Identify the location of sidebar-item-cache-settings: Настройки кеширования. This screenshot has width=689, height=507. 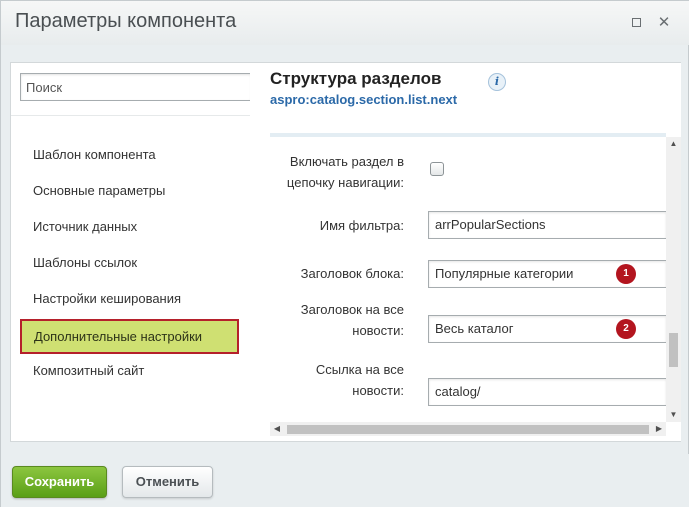
(107, 299).